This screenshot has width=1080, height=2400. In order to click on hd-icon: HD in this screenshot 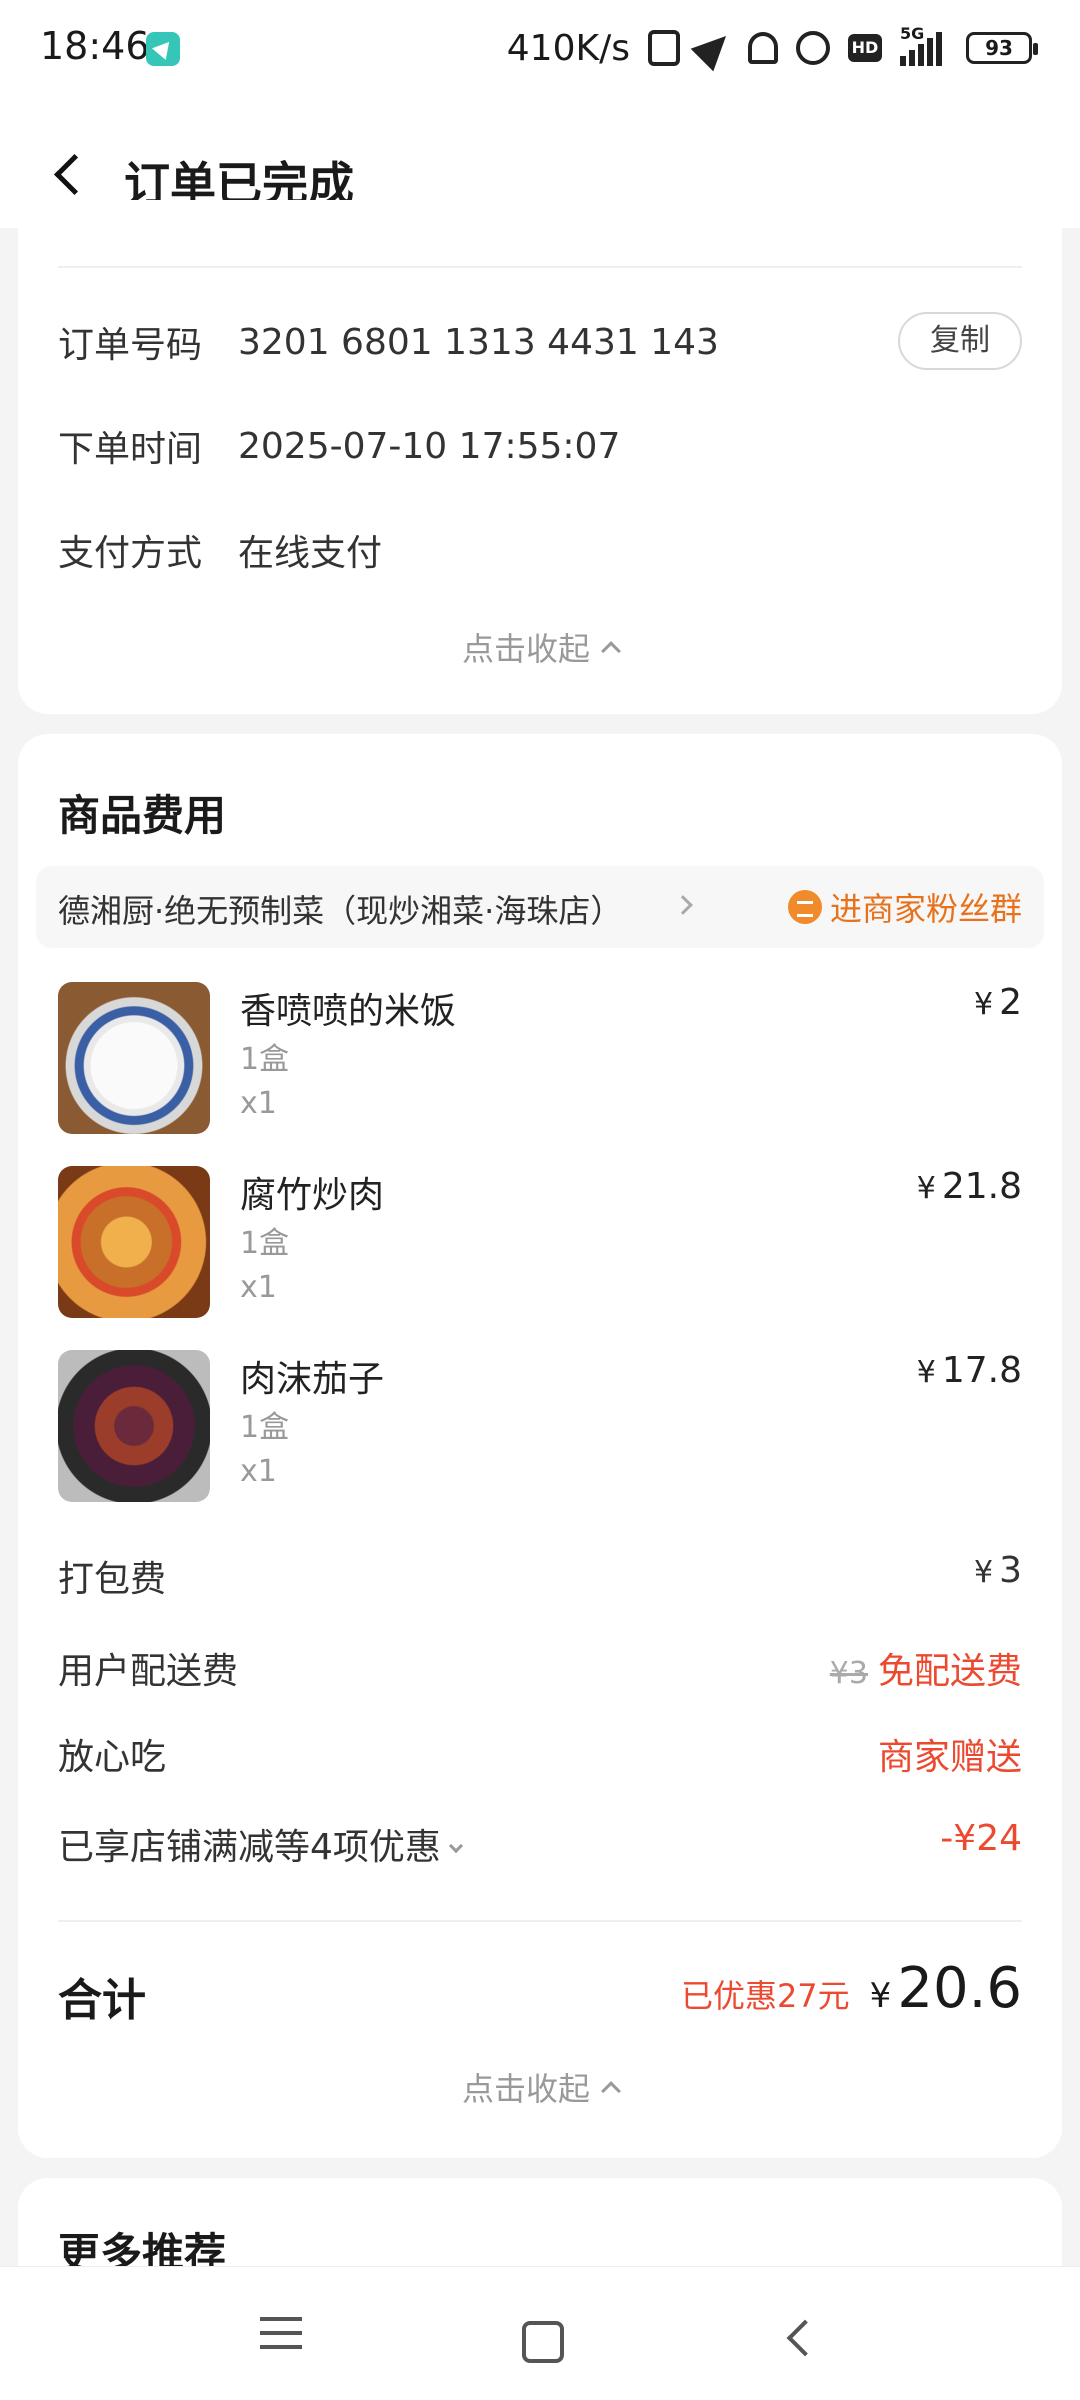, I will do `click(865, 48)`.